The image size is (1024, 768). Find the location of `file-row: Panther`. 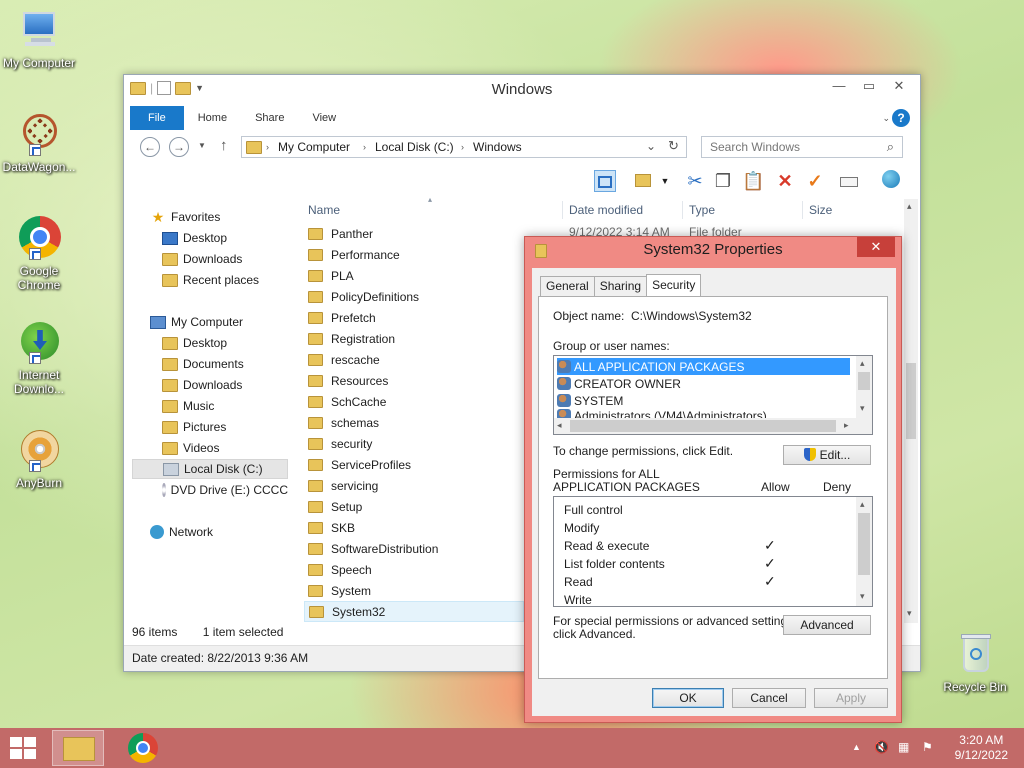

file-row: Panther is located at coordinates (414, 233).